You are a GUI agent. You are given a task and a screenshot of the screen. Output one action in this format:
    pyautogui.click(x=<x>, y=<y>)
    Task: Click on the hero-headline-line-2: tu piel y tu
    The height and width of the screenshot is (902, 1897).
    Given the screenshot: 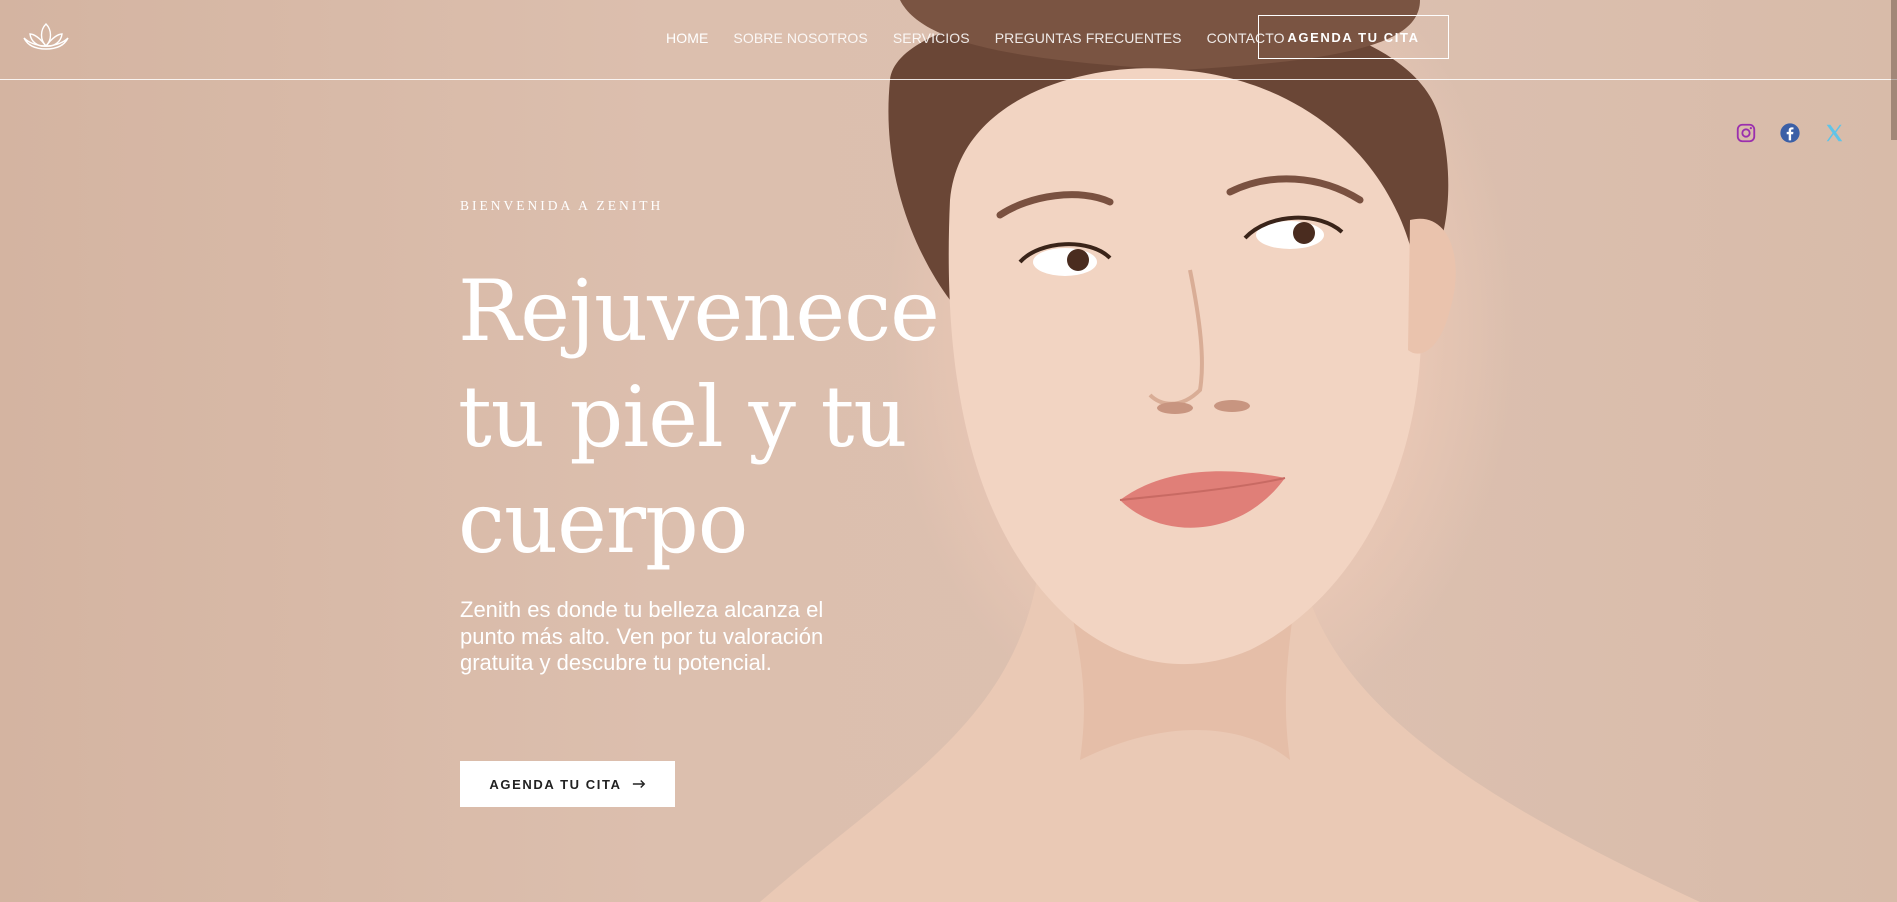 What is the action you would take?
    pyautogui.click(x=682, y=417)
    